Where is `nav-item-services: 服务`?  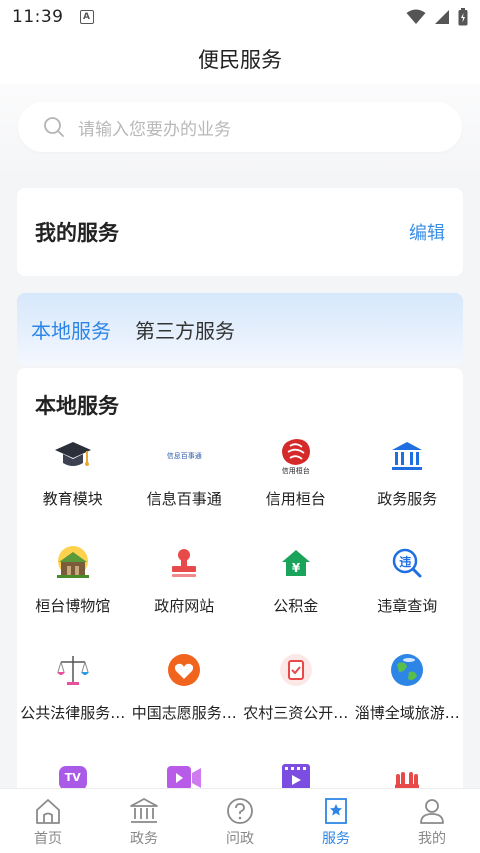
nav-item-services: 服务 is located at coordinates (336, 821).